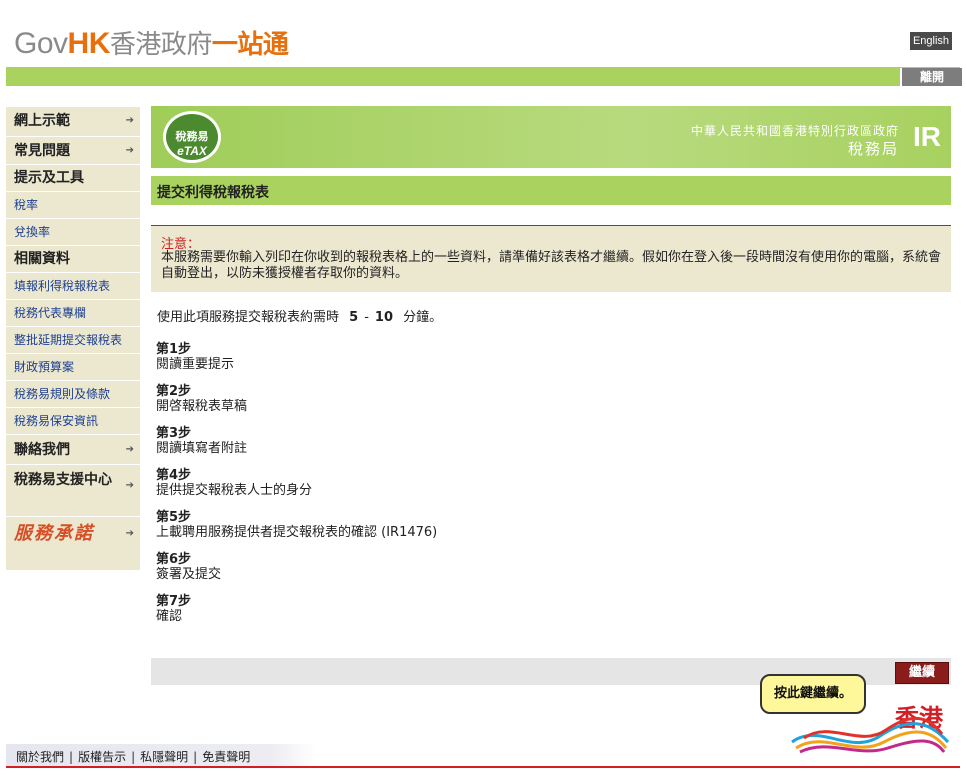 The height and width of the screenshot is (771, 966). What do you see at coordinates (73, 449) in the screenshot?
I see `sidebar-item-contact: 聯絡我們 ➔` at bounding box center [73, 449].